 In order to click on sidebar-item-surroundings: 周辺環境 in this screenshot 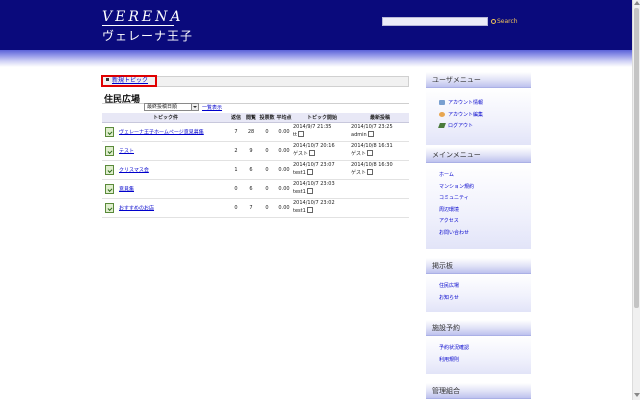, I will do `click(478, 211)`.